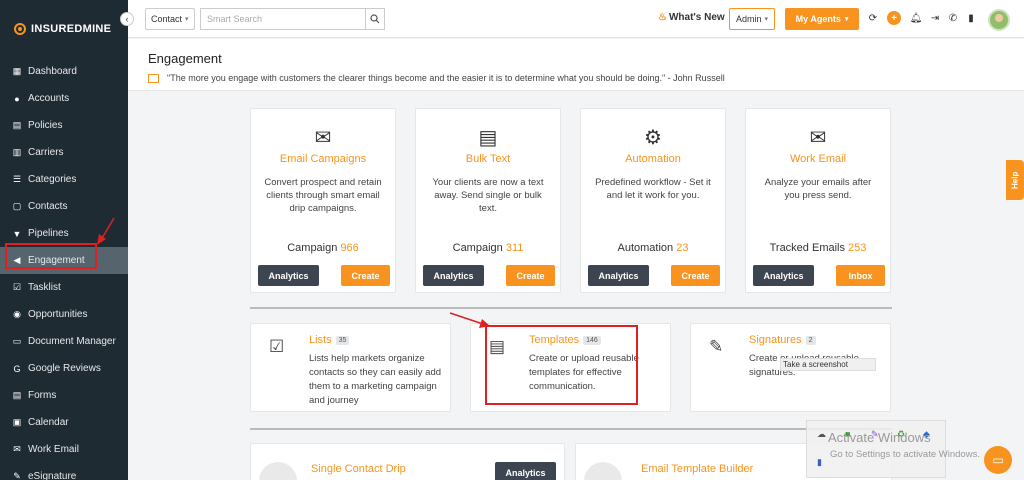 This screenshot has height=480, width=1024. Describe the element at coordinates (645, 248) in the screenshot. I see `stat-label: Automation` at that location.